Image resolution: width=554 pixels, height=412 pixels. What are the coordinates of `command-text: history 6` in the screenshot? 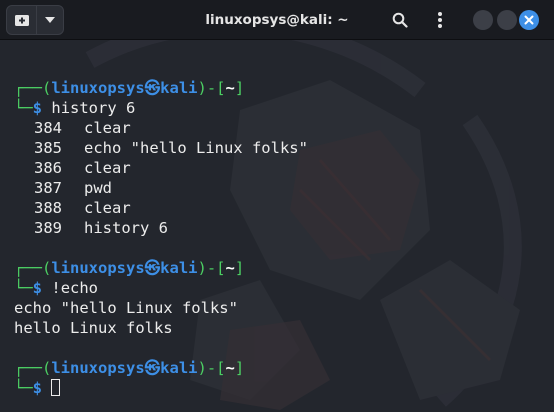 It's located at (93, 108).